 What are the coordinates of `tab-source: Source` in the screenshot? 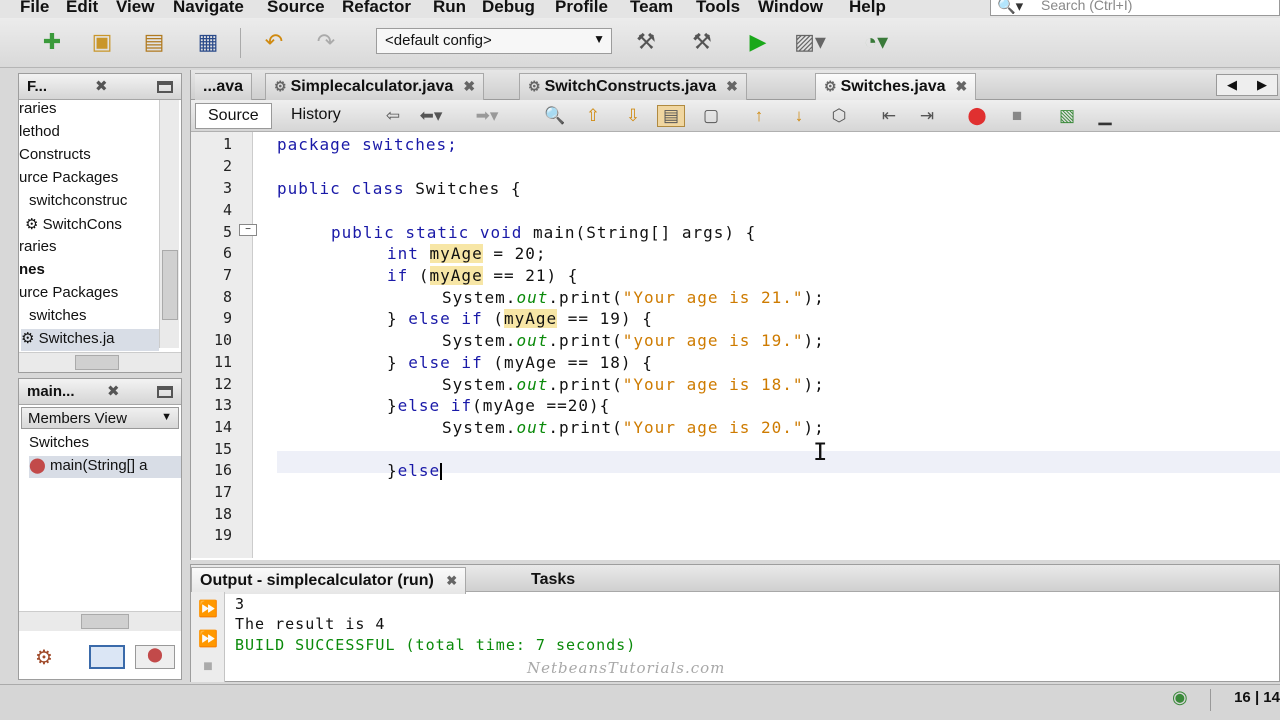 It's located at (233, 116).